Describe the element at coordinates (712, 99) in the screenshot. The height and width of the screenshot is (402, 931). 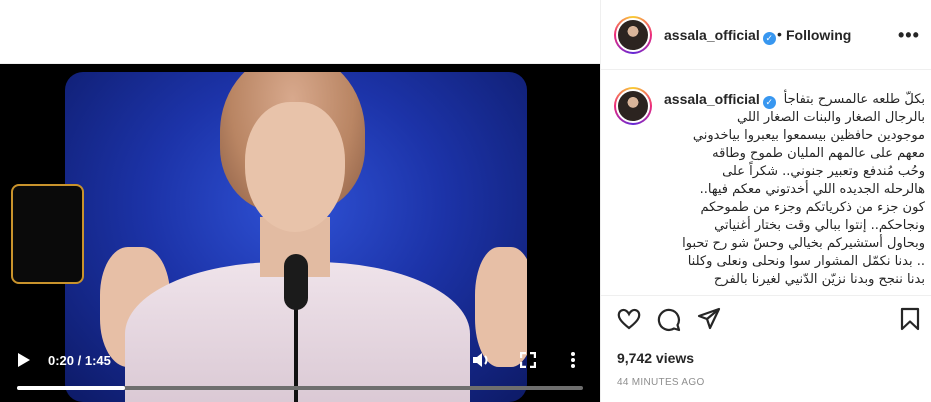
I see `caption-username: assala_official` at that location.